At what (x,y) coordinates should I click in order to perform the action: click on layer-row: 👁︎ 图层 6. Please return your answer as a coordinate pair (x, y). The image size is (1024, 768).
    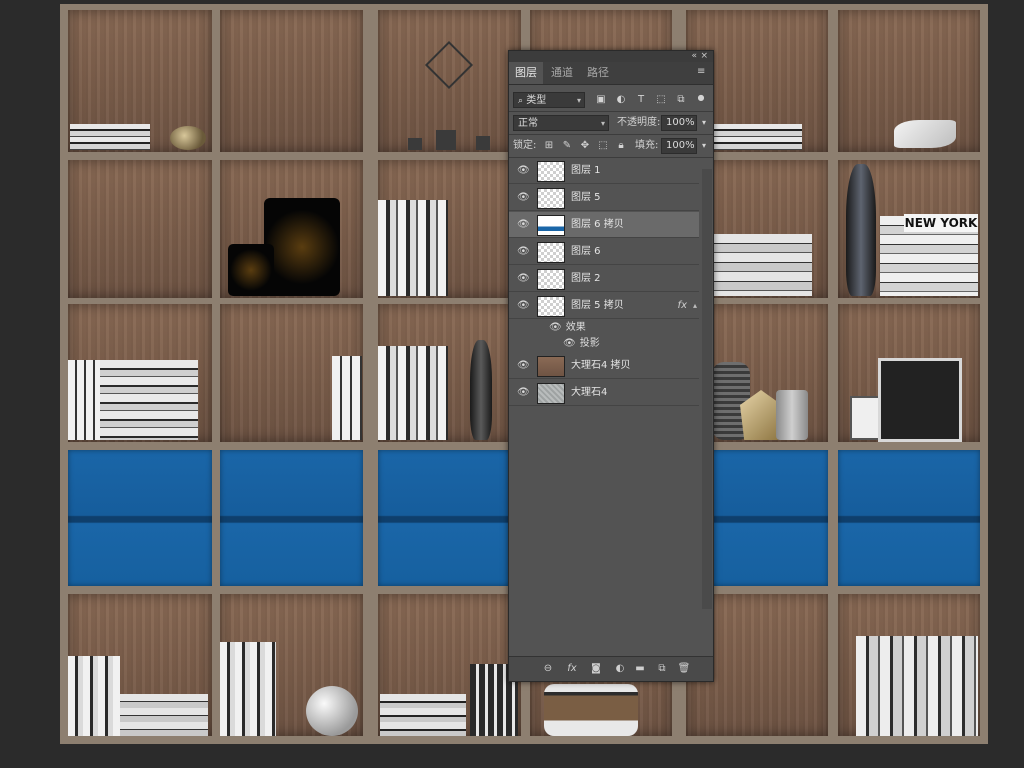
    Looking at the image, I should click on (604, 252).